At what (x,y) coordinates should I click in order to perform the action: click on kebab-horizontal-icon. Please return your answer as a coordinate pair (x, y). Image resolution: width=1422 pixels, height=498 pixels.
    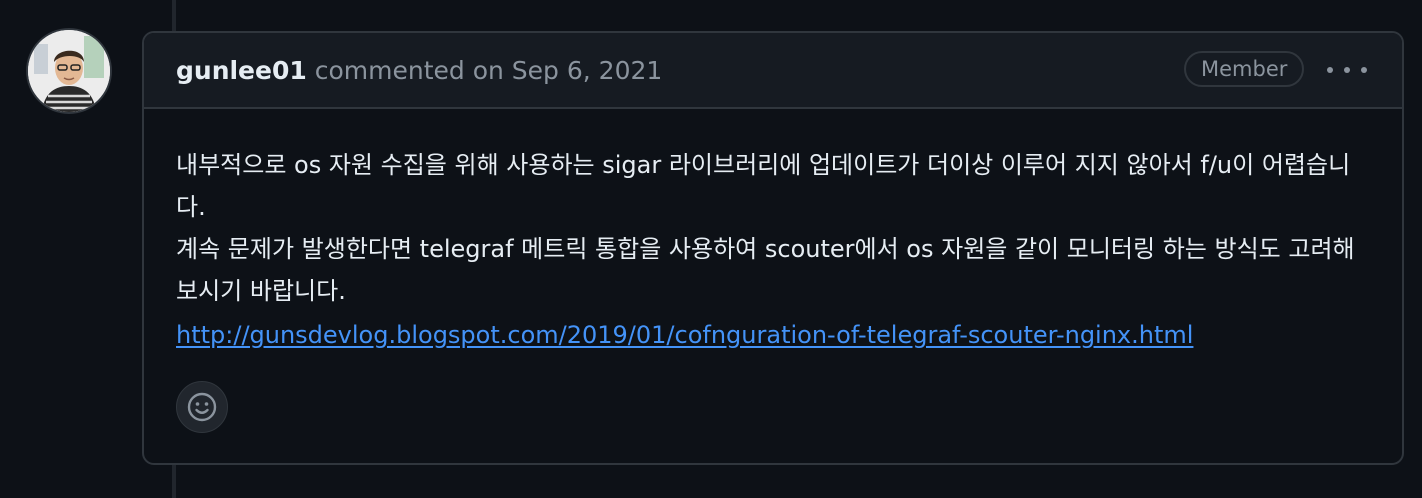
    Looking at the image, I should click on (1347, 70).